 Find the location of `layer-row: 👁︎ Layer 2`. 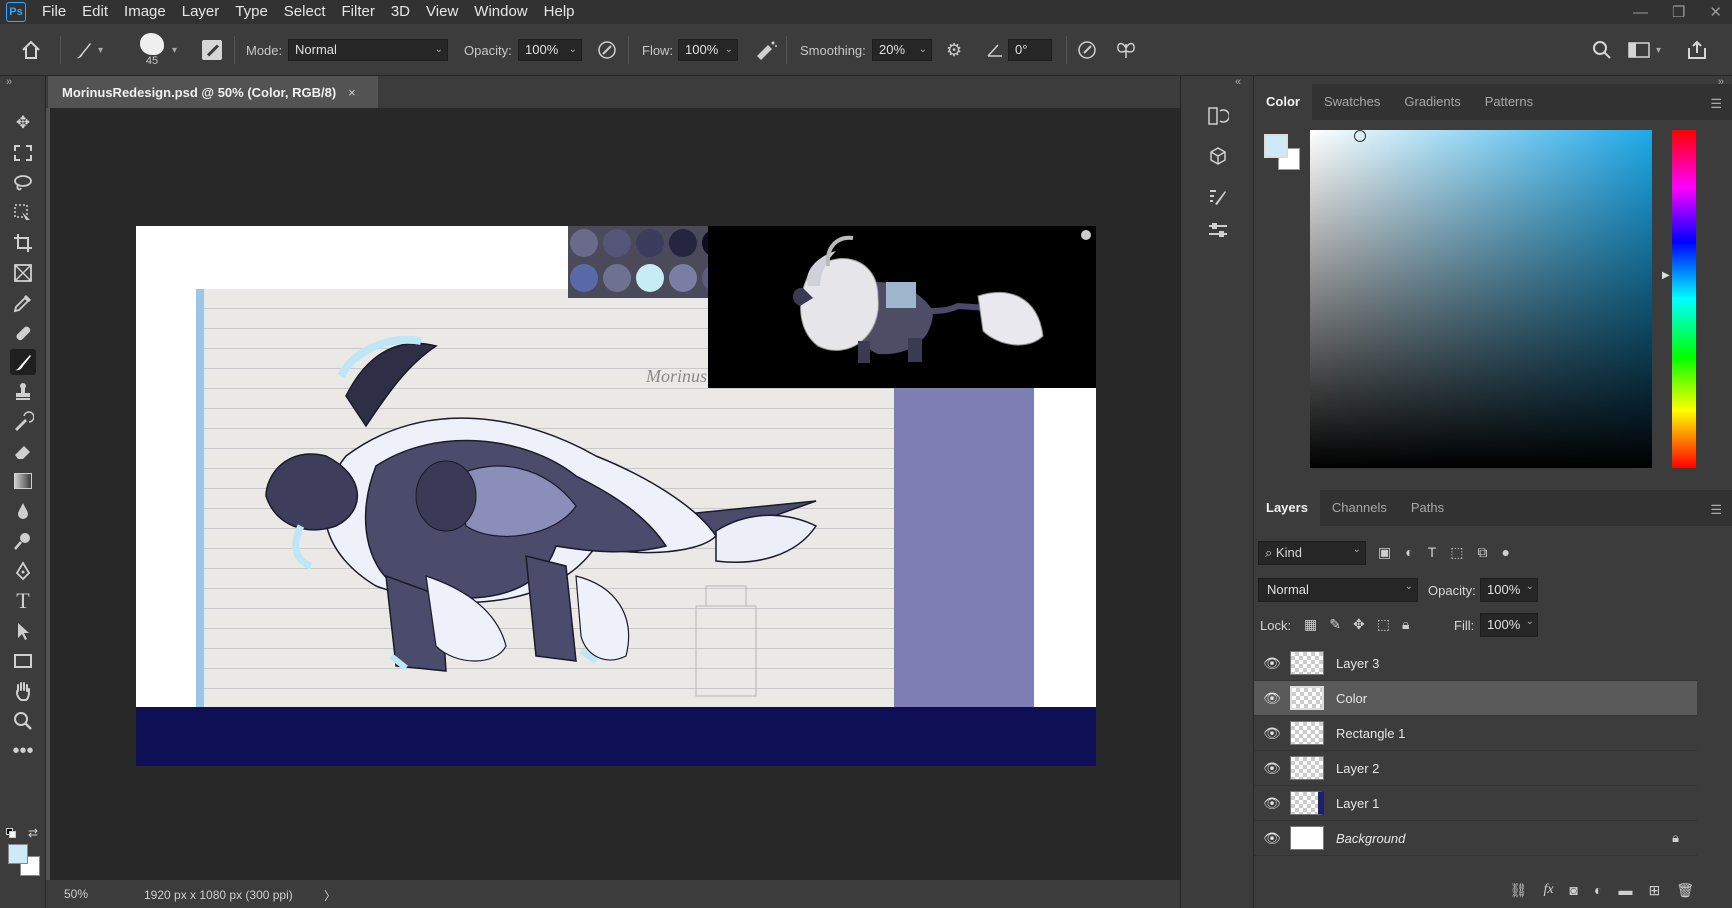

layer-row: 👁︎ Layer 2 is located at coordinates (1475, 768).